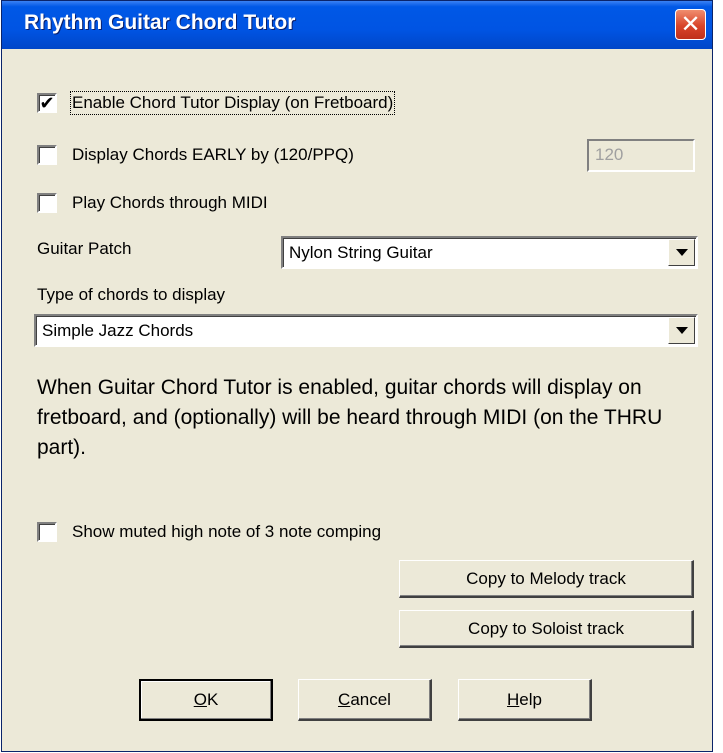 The width and height of the screenshot is (723, 753). I want to click on close-icon: ✕, so click(690, 24).